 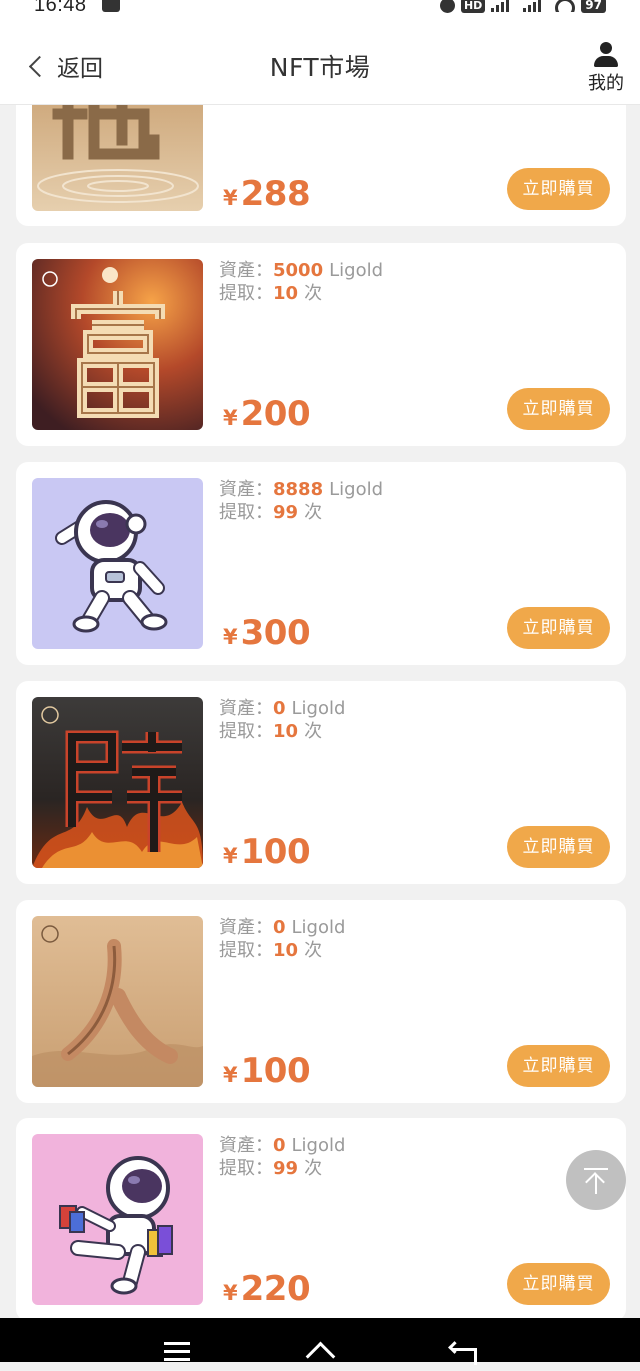 What do you see at coordinates (117, 563) in the screenshot?
I see `astronaut-dab-icon` at bounding box center [117, 563].